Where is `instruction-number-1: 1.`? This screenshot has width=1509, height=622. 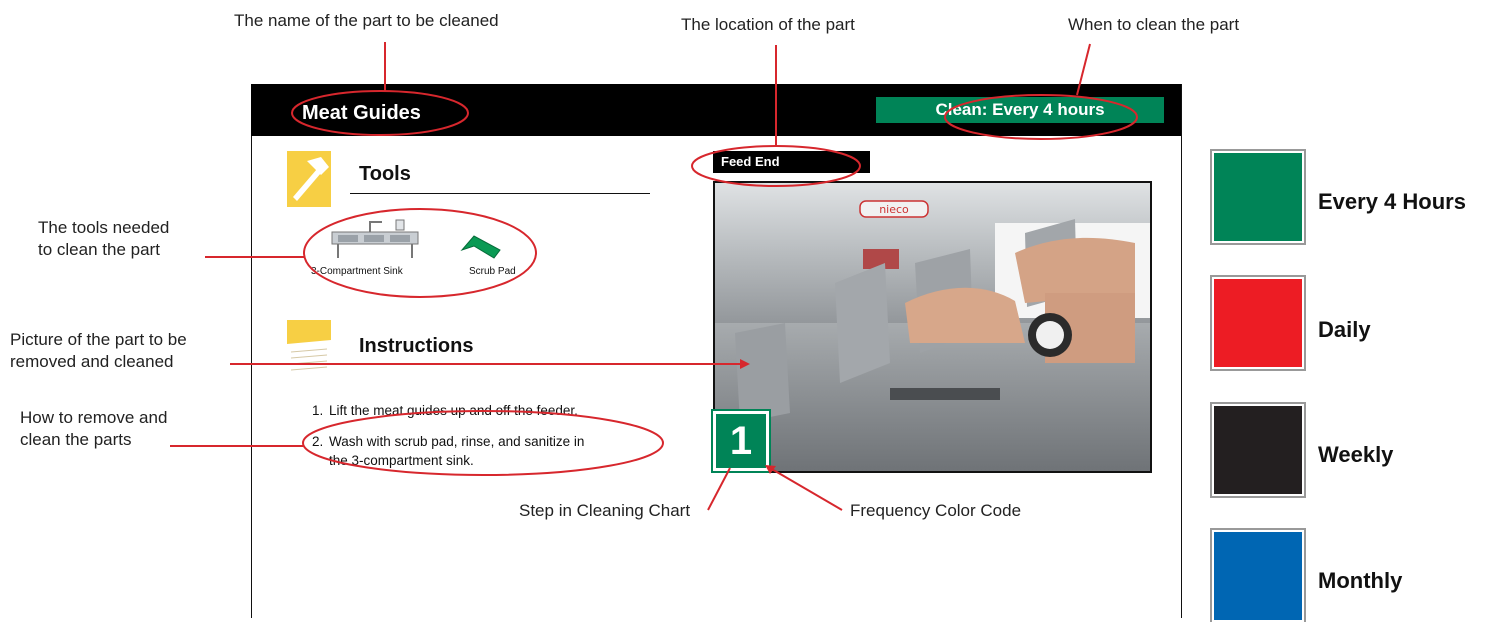 instruction-number-1: 1. is located at coordinates (318, 410).